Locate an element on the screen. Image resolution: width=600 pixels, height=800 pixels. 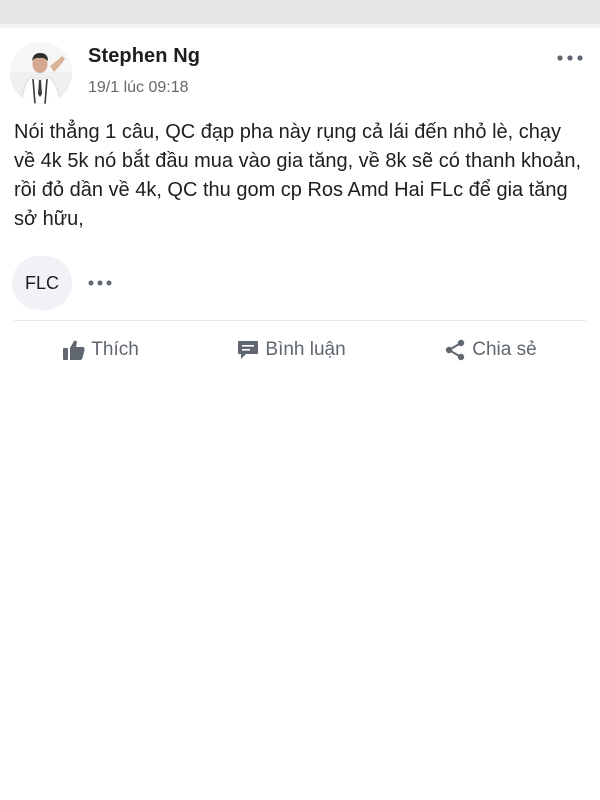
like-button: Thích is located at coordinates (101, 350).